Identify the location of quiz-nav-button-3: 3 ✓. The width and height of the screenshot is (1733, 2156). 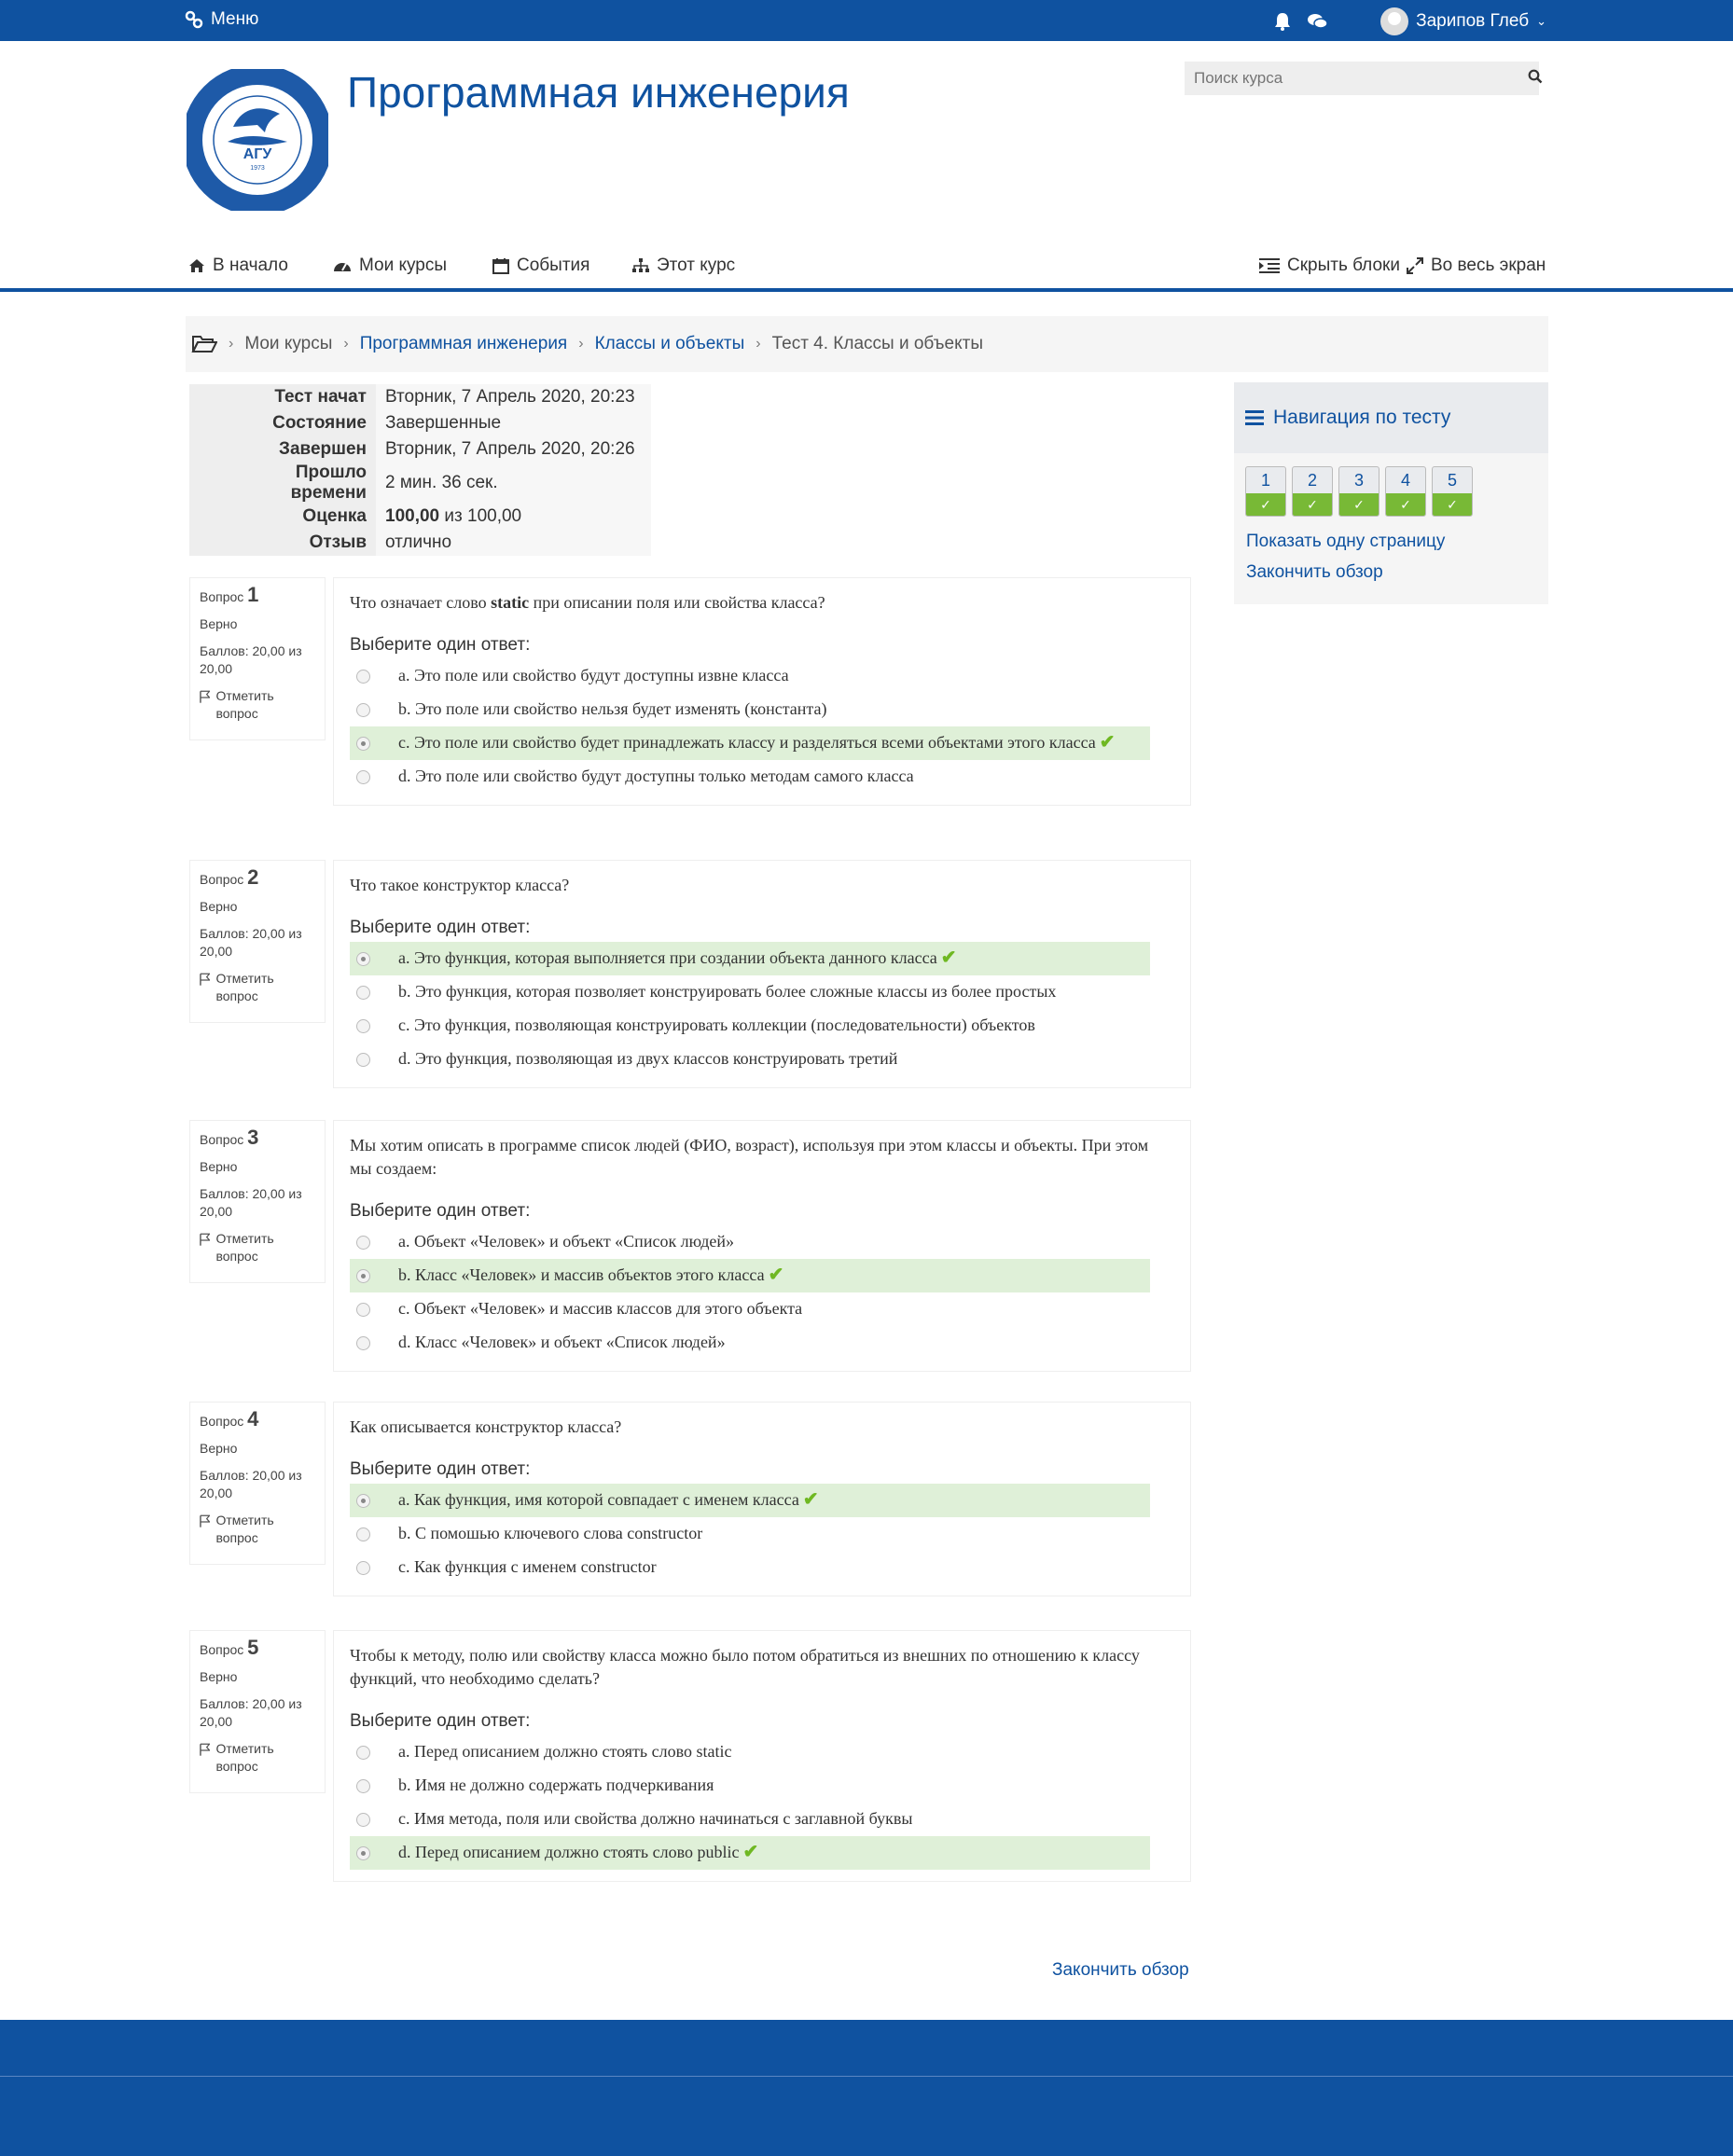
(1358, 491).